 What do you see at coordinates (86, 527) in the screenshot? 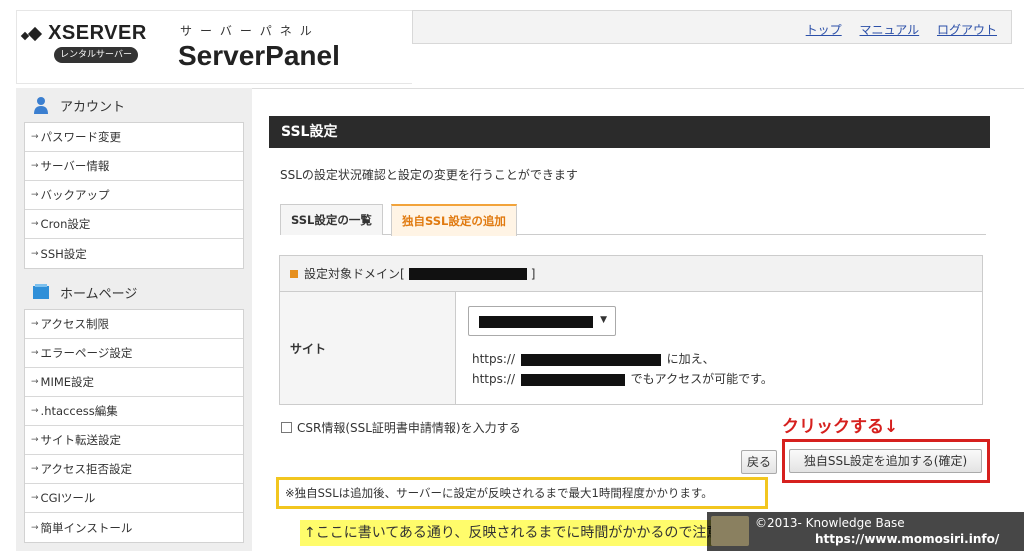
I see `sidebar-item-label: 簡単インストール` at bounding box center [86, 527].